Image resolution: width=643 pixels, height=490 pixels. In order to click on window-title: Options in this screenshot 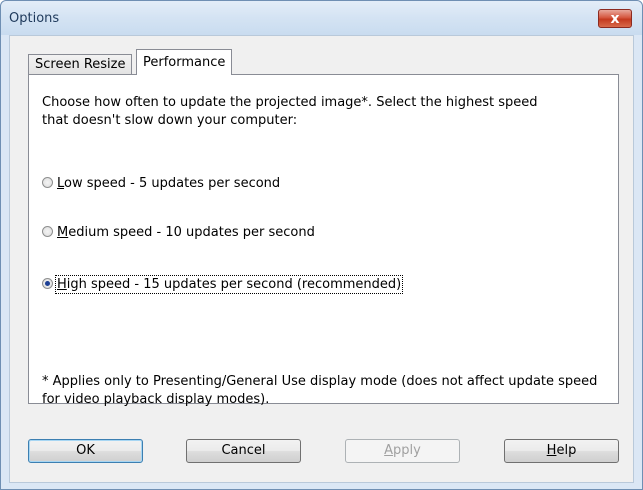, I will do `click(34, 18)`.